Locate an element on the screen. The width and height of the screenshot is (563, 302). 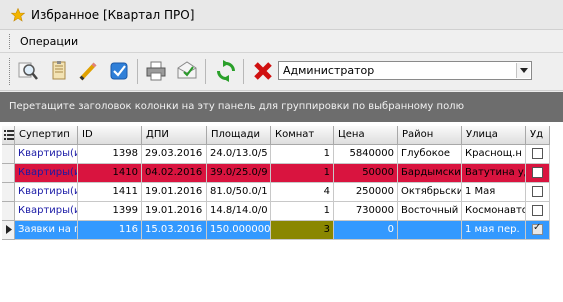
column-header-deleted: Уд is located at coordinates (538, 135).